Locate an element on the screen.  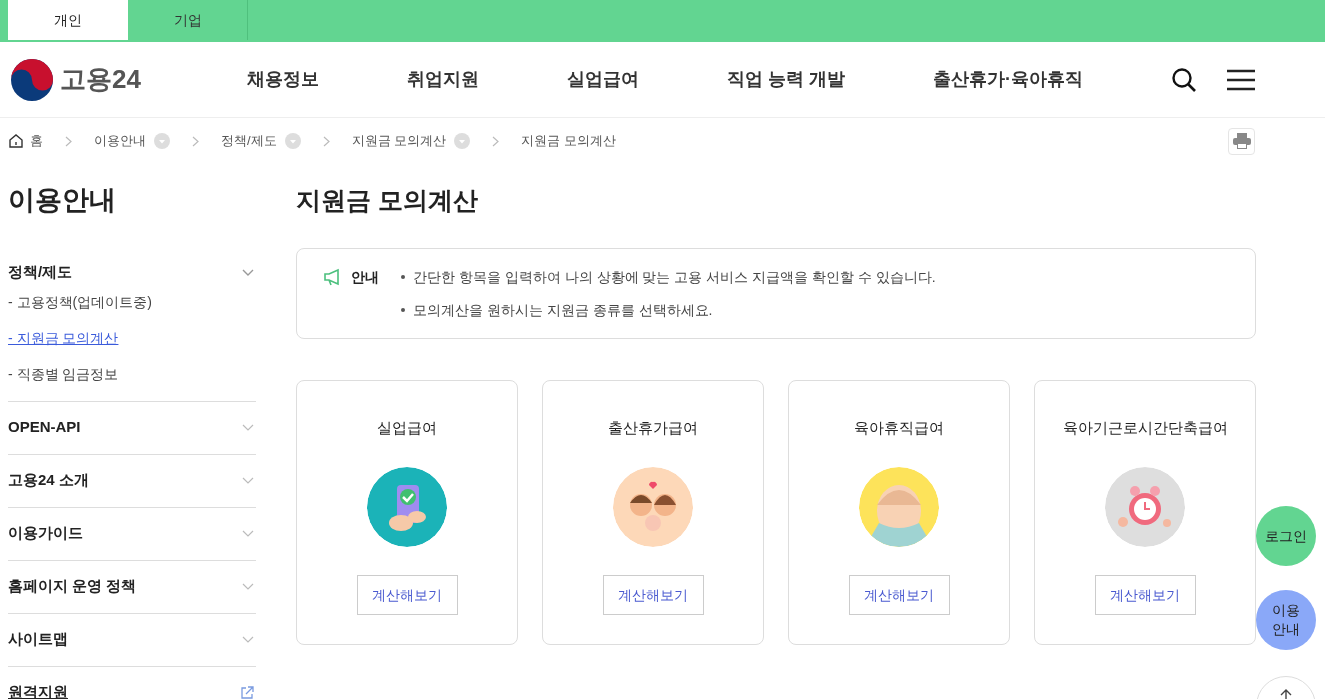
main-nav-link: 실업급여 is located at coordinates (603, 79).